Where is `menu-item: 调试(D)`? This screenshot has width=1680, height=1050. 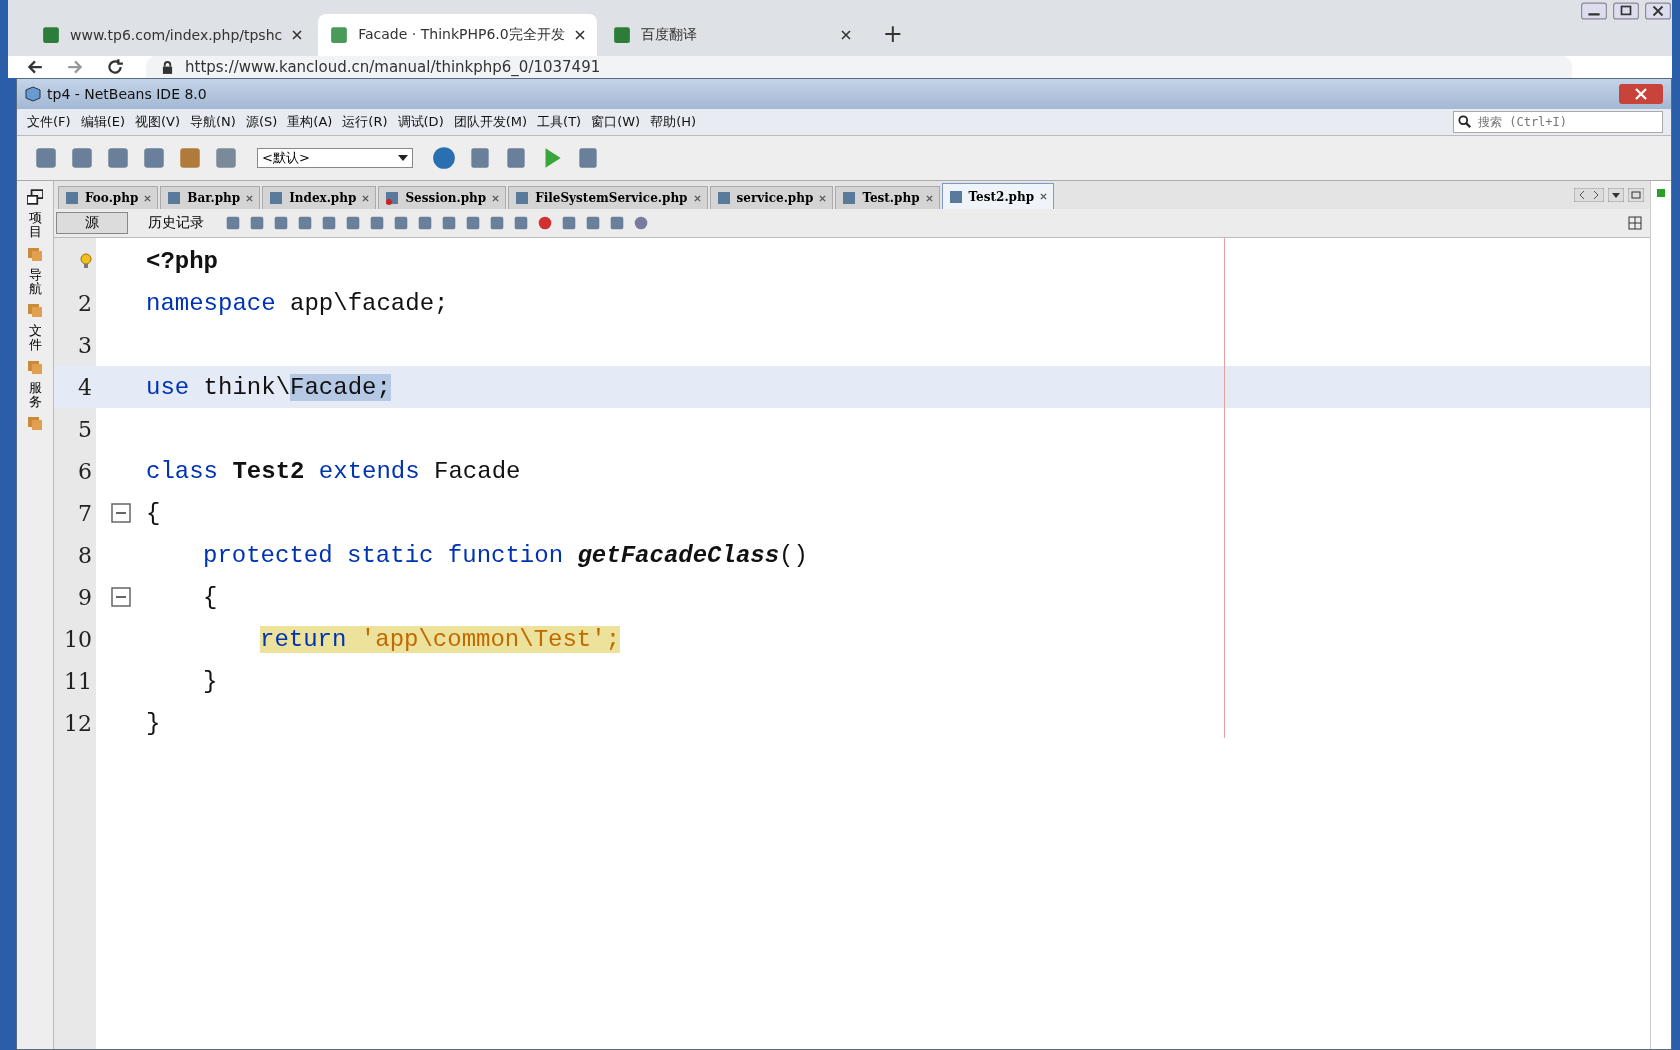 menu-item: 调试(D) is located at coordinates (420, 122).